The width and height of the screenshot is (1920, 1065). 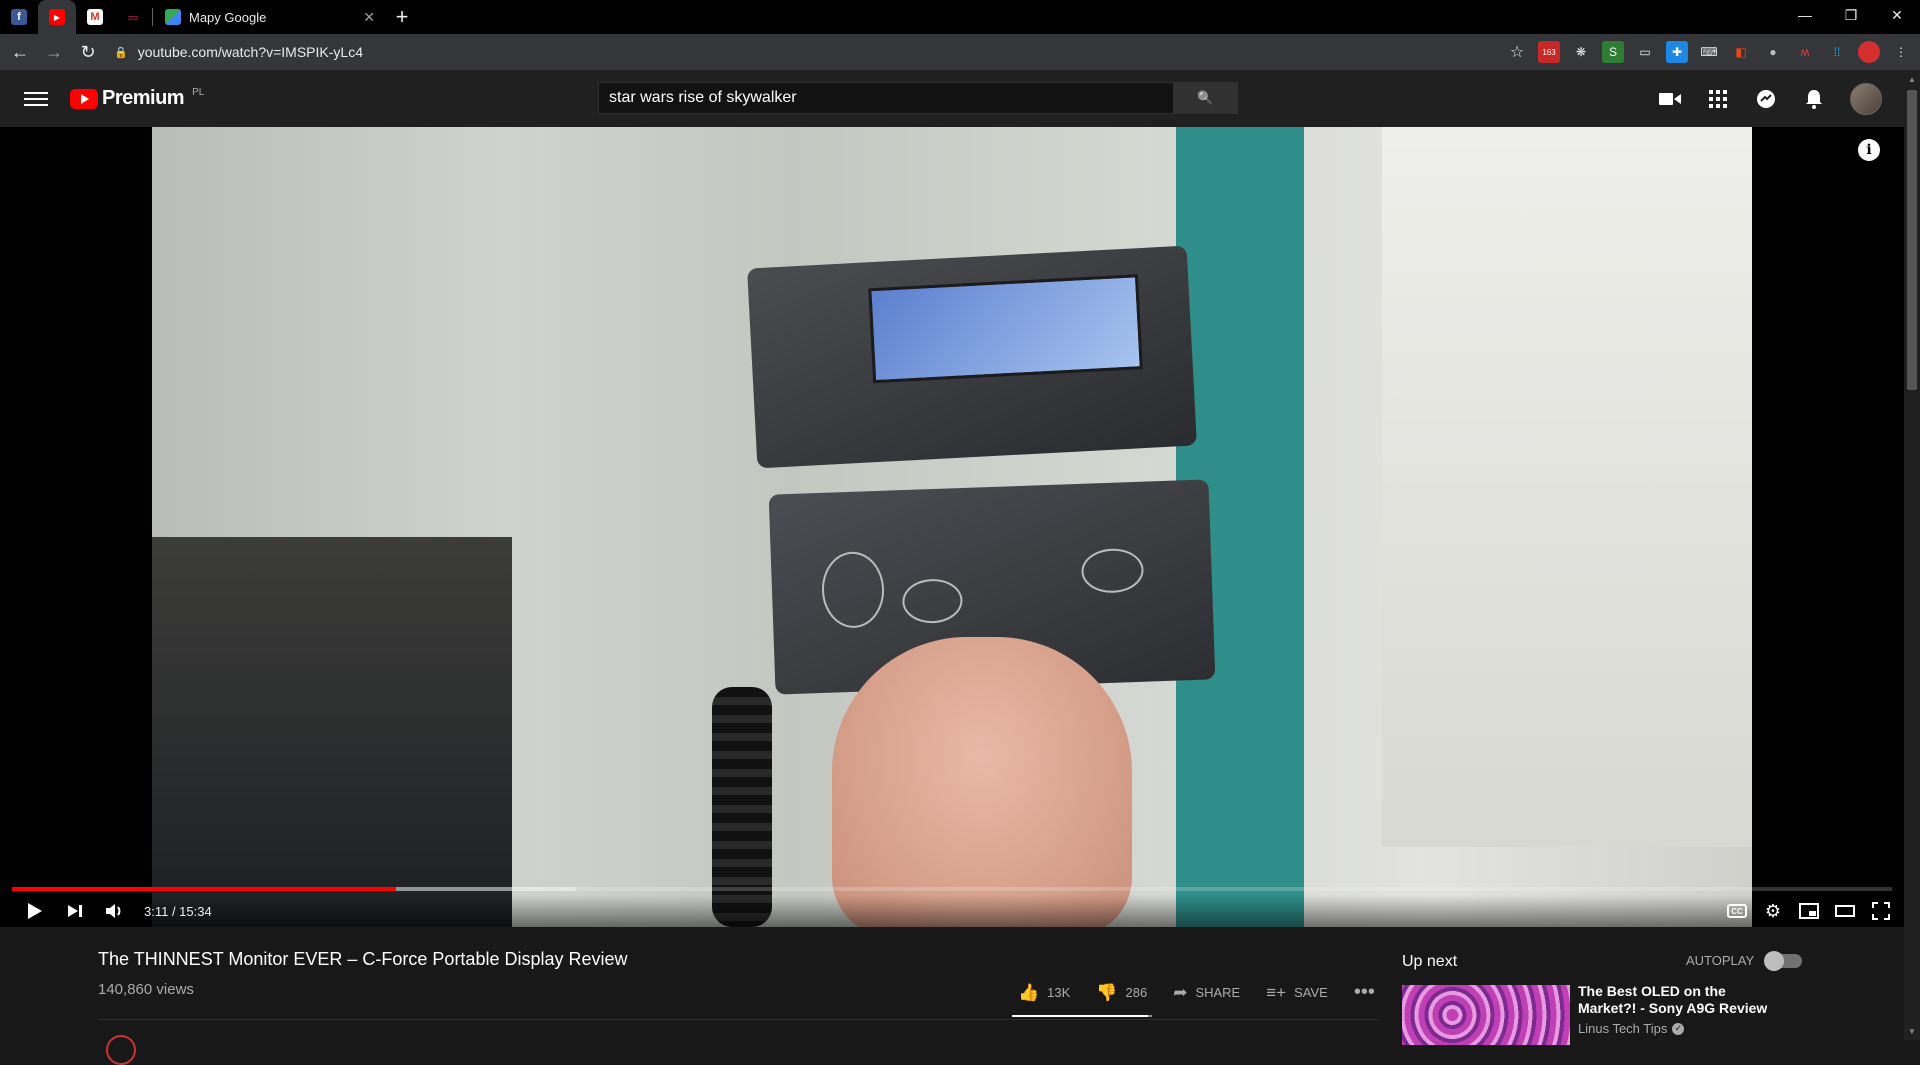 What do you see at coordinates (1107, 992) in the screenshot?
I see `thumbs-down-icon: 👎` at bounding box center [1107, 992].